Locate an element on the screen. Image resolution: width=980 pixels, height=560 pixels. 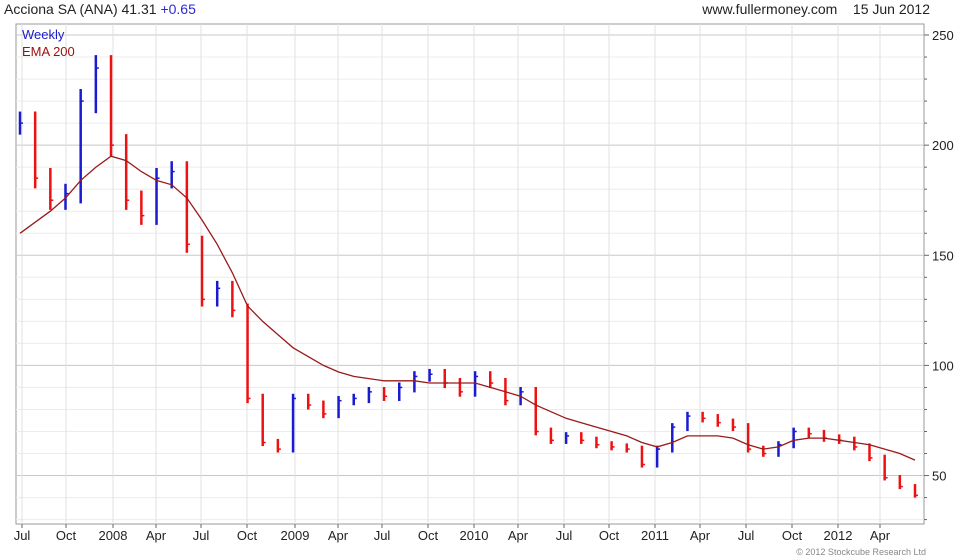
legend-weekly: Weekly is located at coordinates (43, 34).